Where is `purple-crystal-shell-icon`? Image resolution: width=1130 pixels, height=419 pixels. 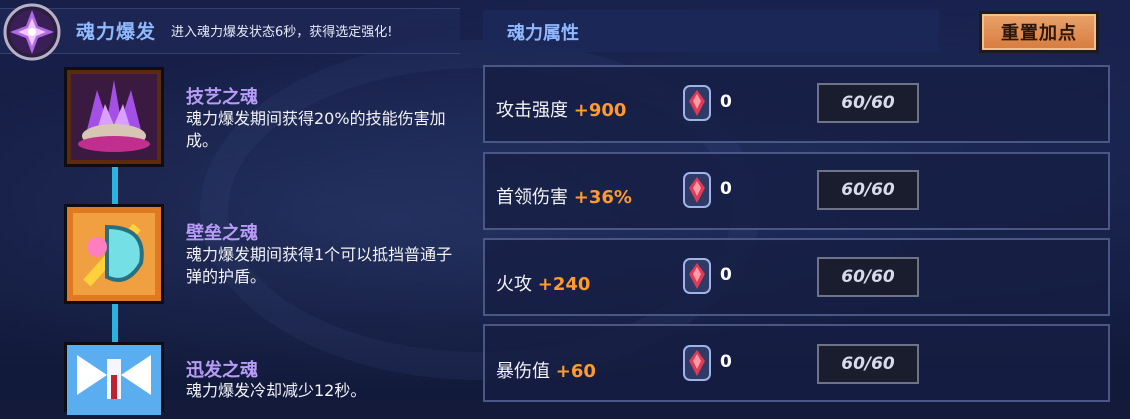
purple-crystal-shell-icon is located at coordinates (114, 117).